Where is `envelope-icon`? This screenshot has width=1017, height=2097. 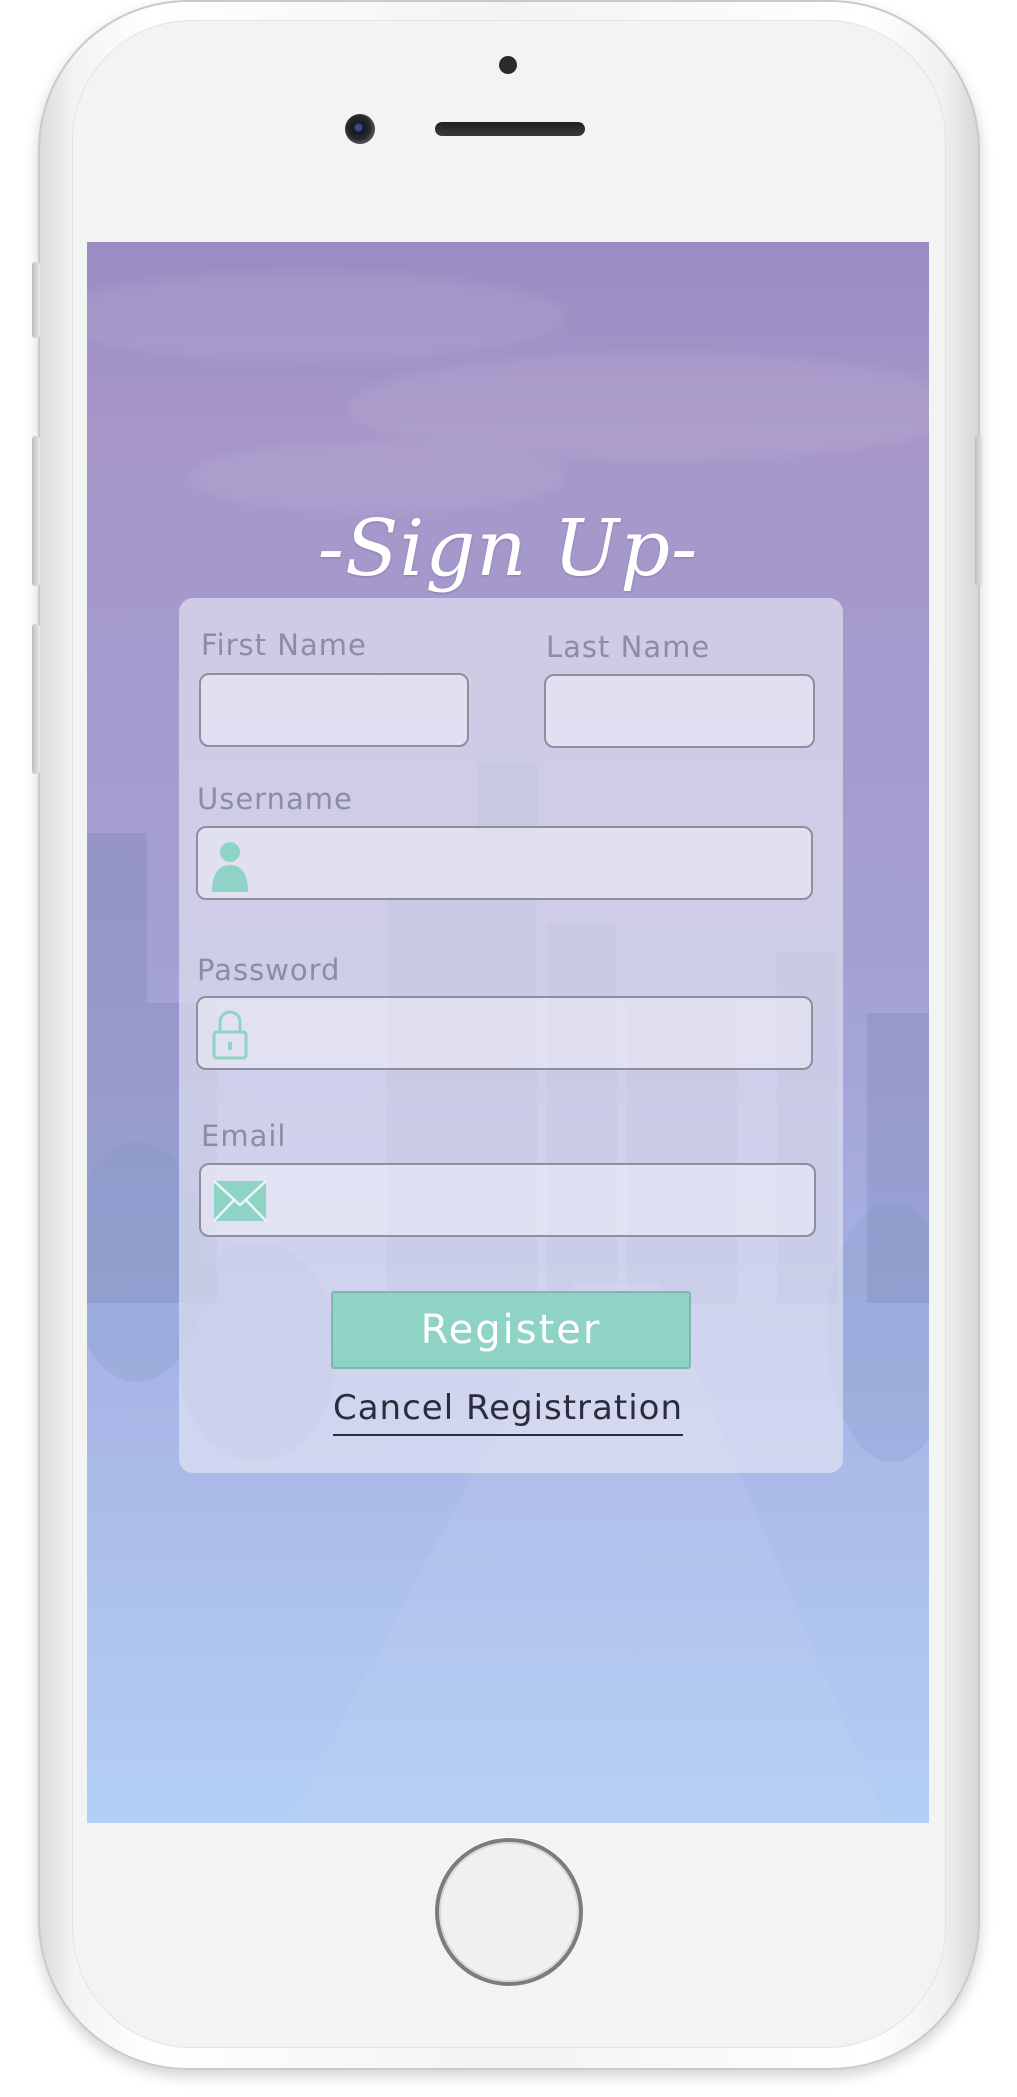
envelope-icon is located at coordinates (240, 1201).